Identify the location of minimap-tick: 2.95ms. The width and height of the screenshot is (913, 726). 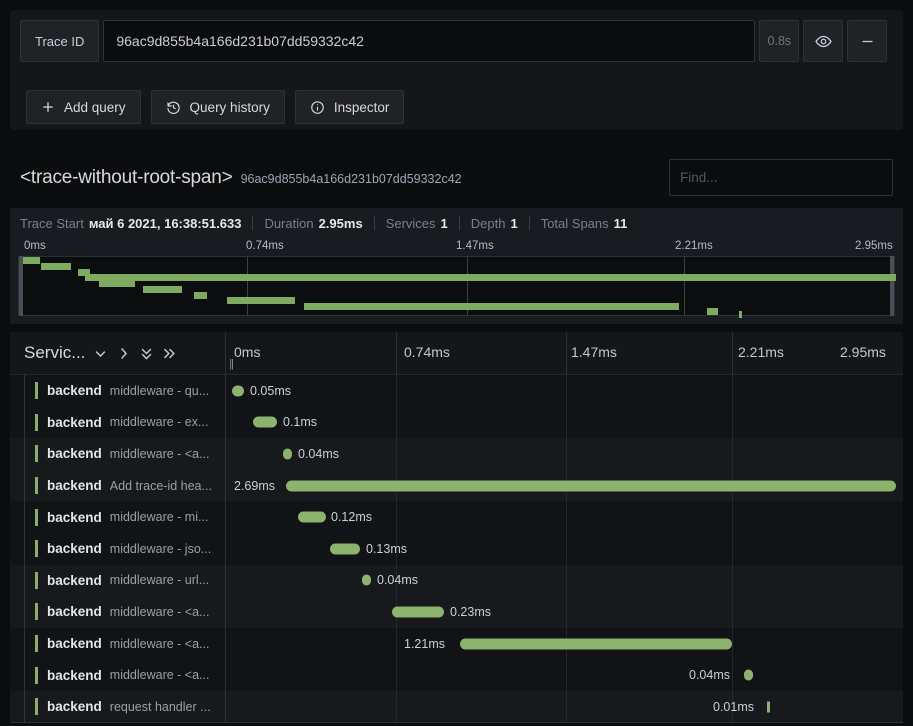
(874, 246).